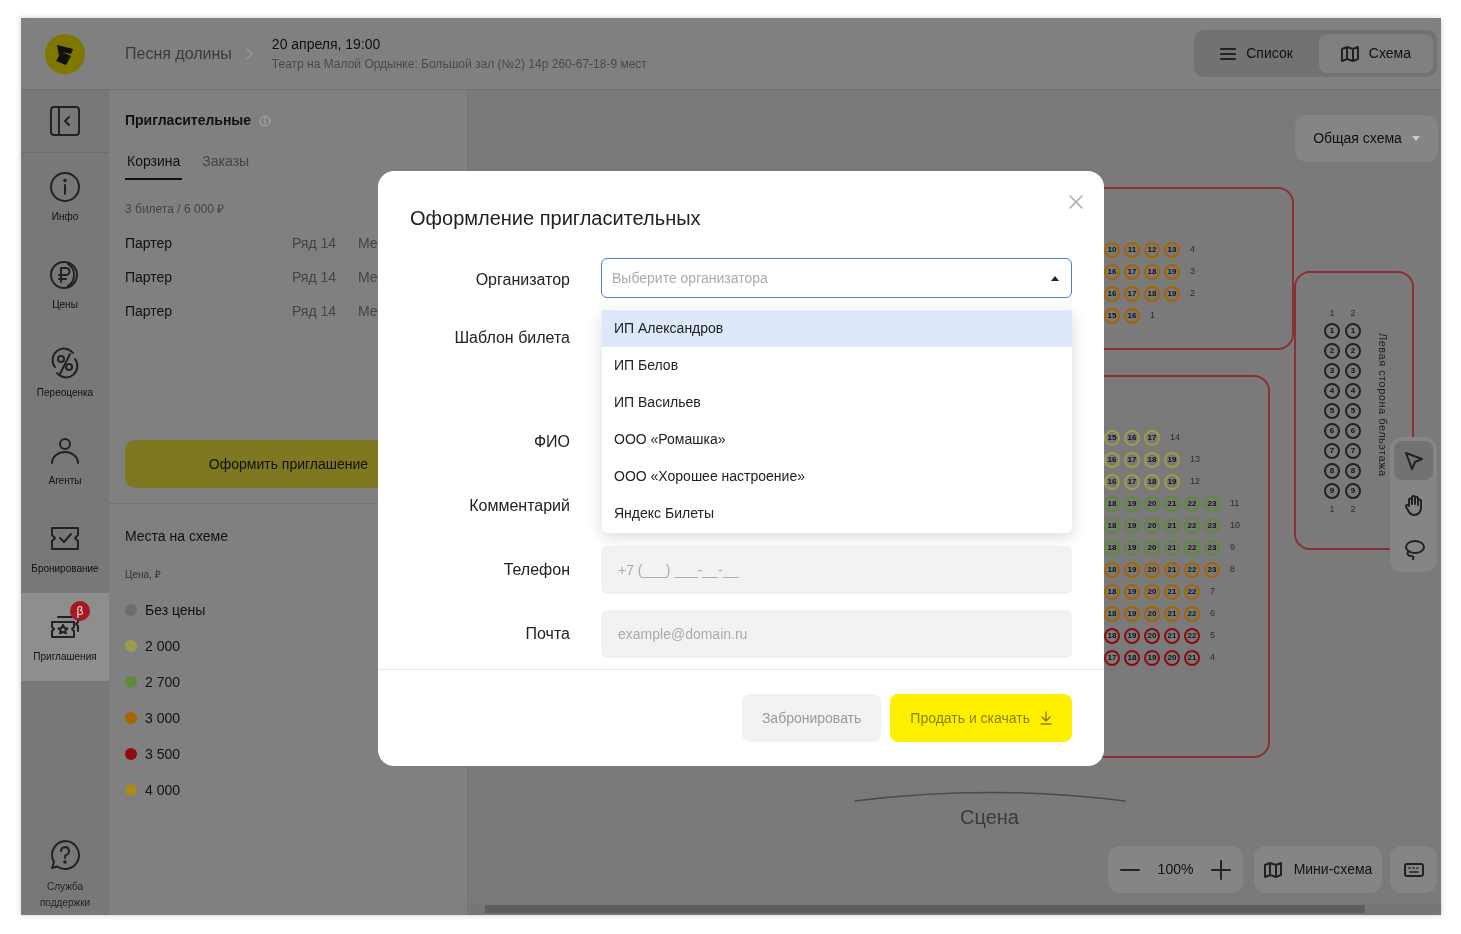 The width and height of the screenshot is (1461, 934). Describe the element at coordinates (1132, 250) in the screenshot. I see `seat: 11` at that location.